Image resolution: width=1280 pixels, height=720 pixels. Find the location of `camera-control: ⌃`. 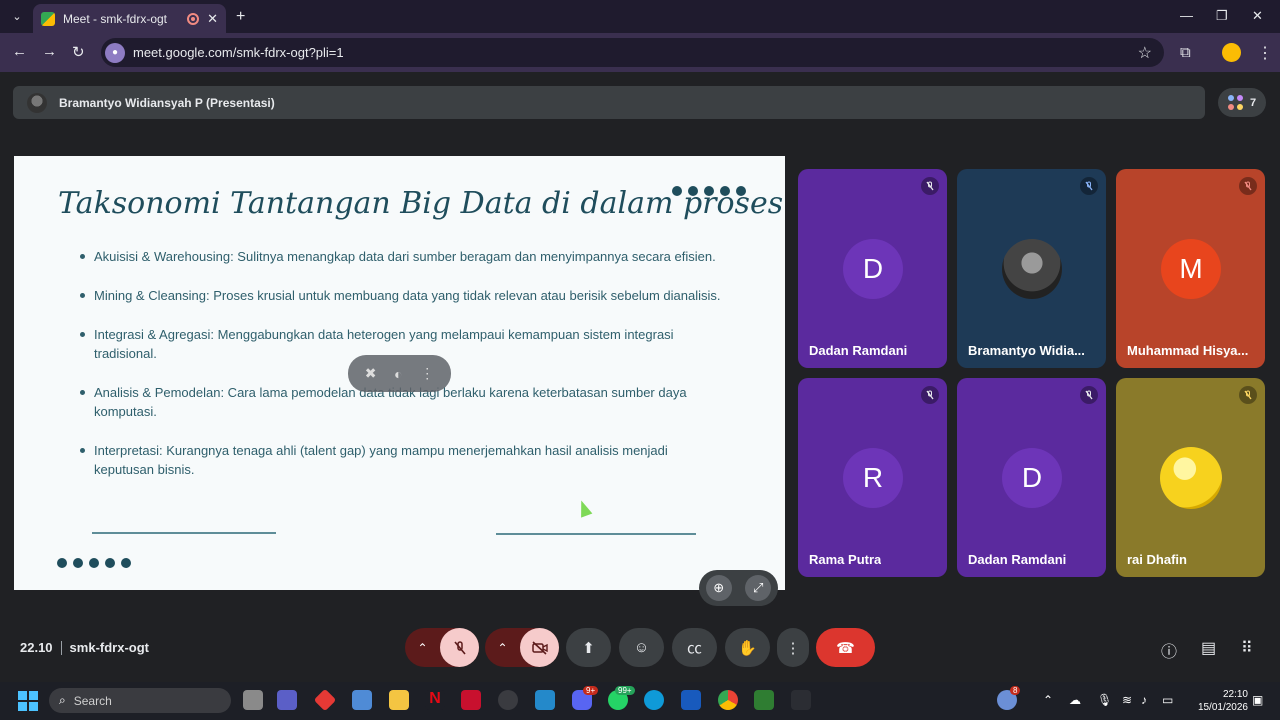

camera-control: ⌃ is located at coordinates (522, 647).